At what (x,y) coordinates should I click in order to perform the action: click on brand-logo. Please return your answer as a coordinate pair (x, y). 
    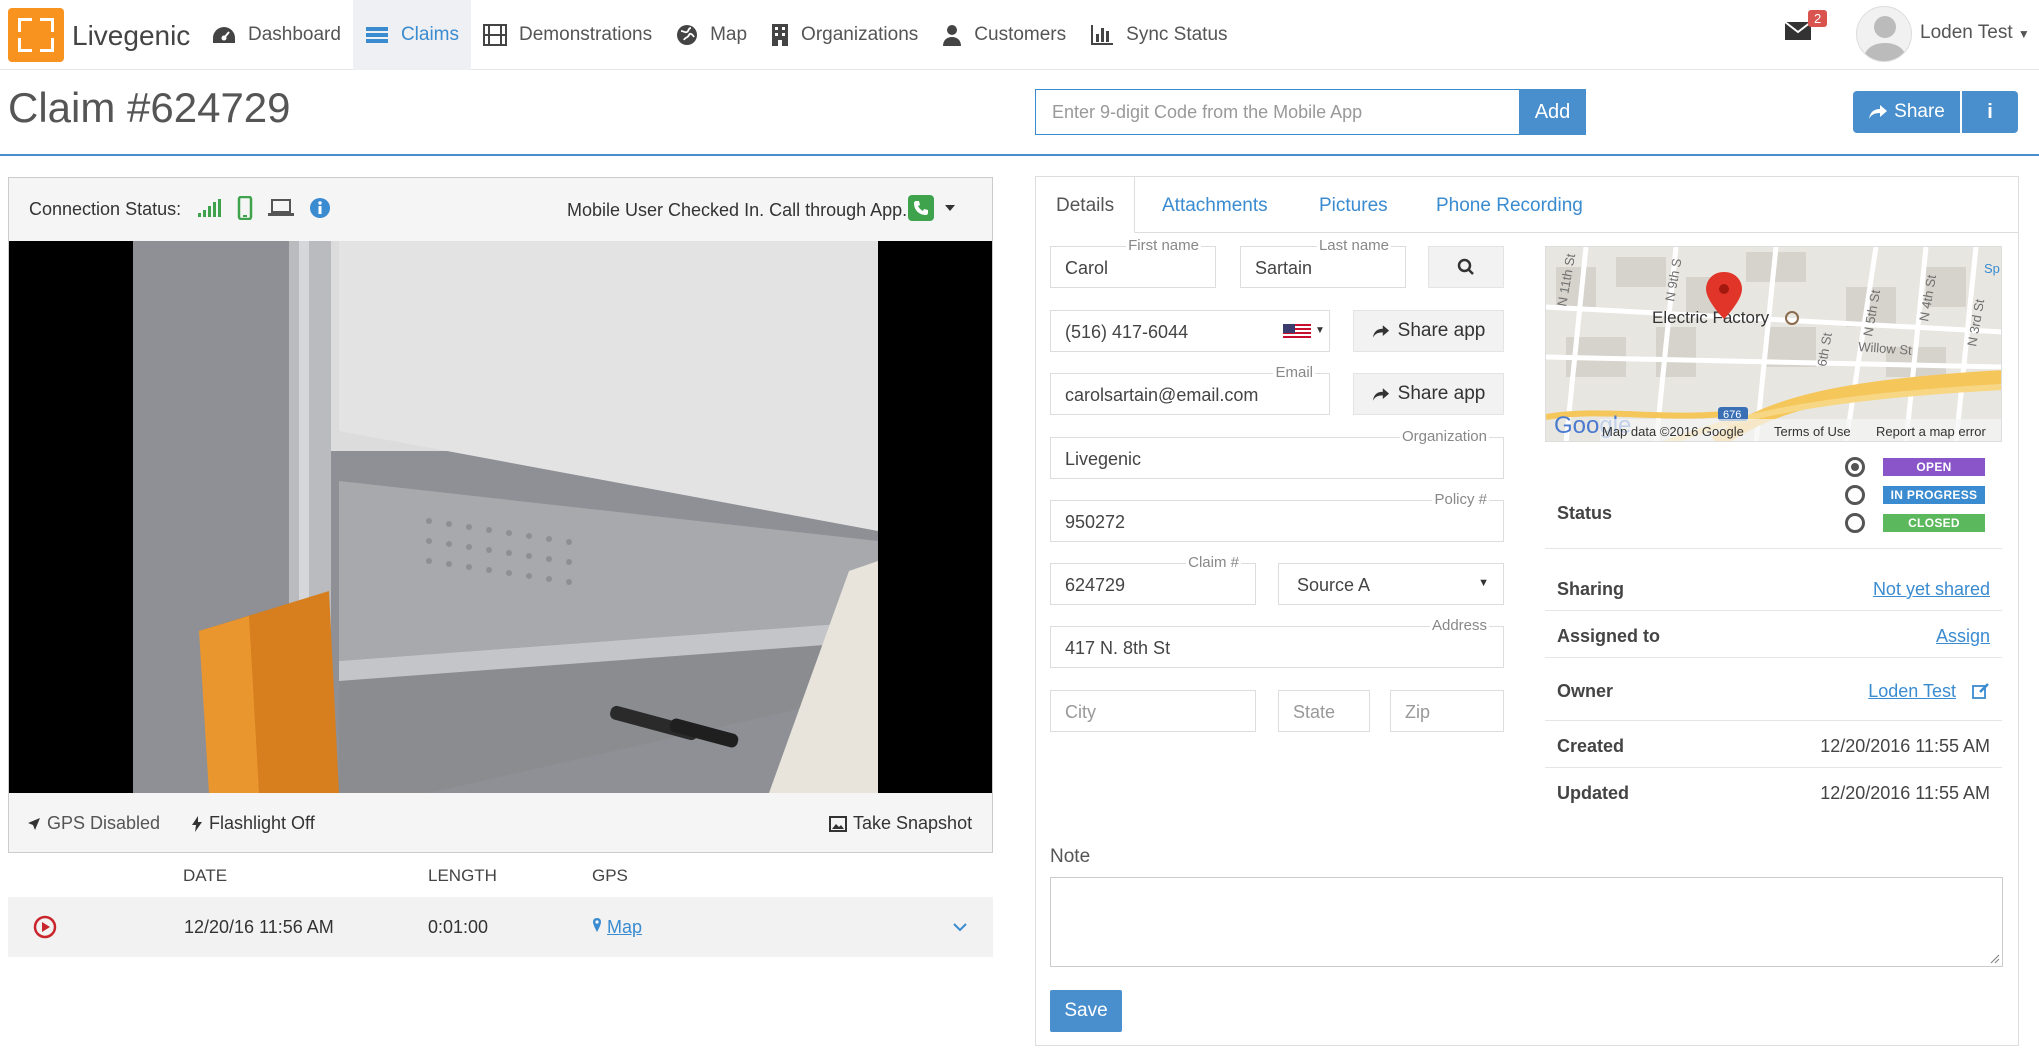
    Looking at the image, I should click on (36, 35).